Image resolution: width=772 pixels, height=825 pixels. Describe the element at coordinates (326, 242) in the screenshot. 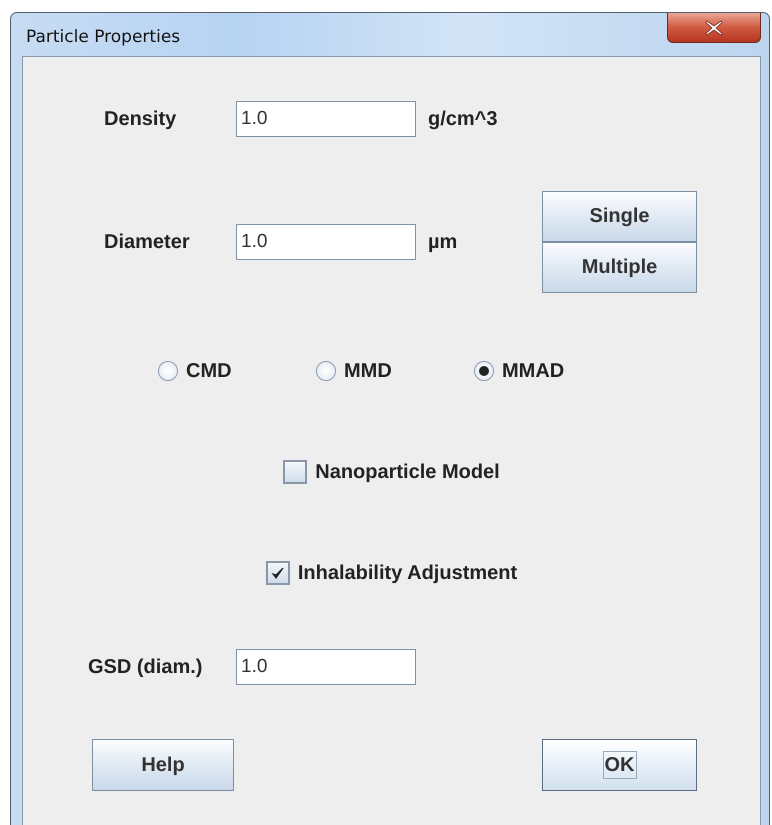

I see `diameter-field: 1.0` at that location.